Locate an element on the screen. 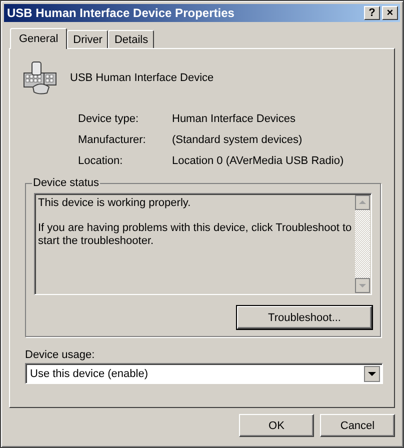  dialog-button: OK is located at coordinates (276, 425).